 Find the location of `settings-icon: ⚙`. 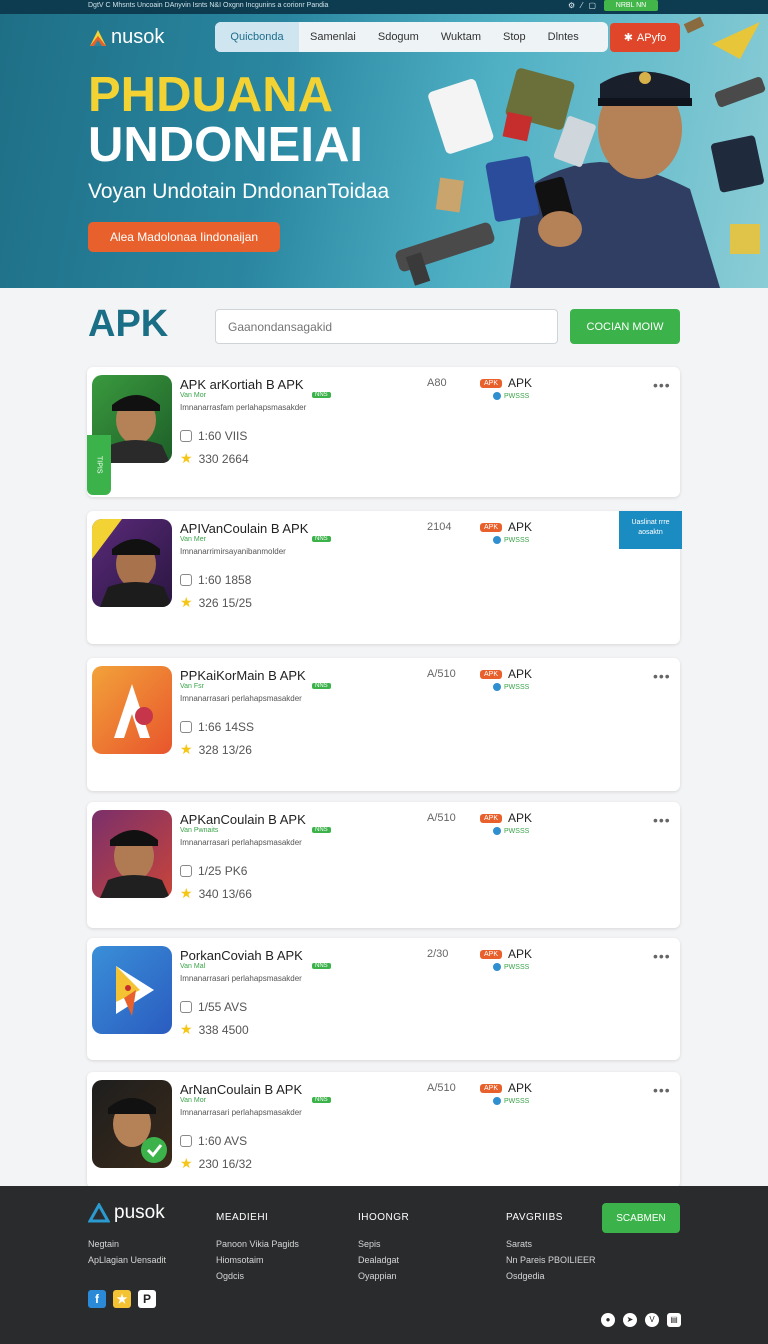

settings-icon: ⚙ is located at coordinates (571, 5).